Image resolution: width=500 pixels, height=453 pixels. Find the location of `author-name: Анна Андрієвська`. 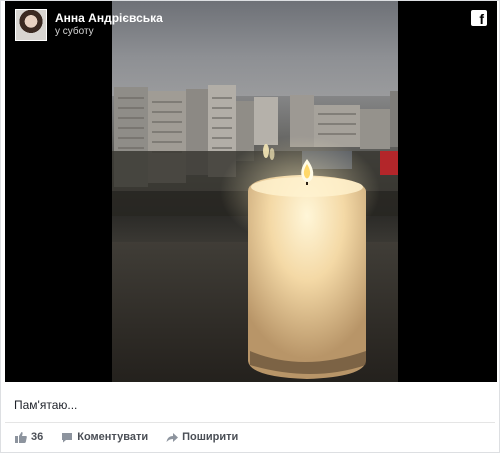

author-name: Анна Андрієвська is located at coordinates (109, 18).